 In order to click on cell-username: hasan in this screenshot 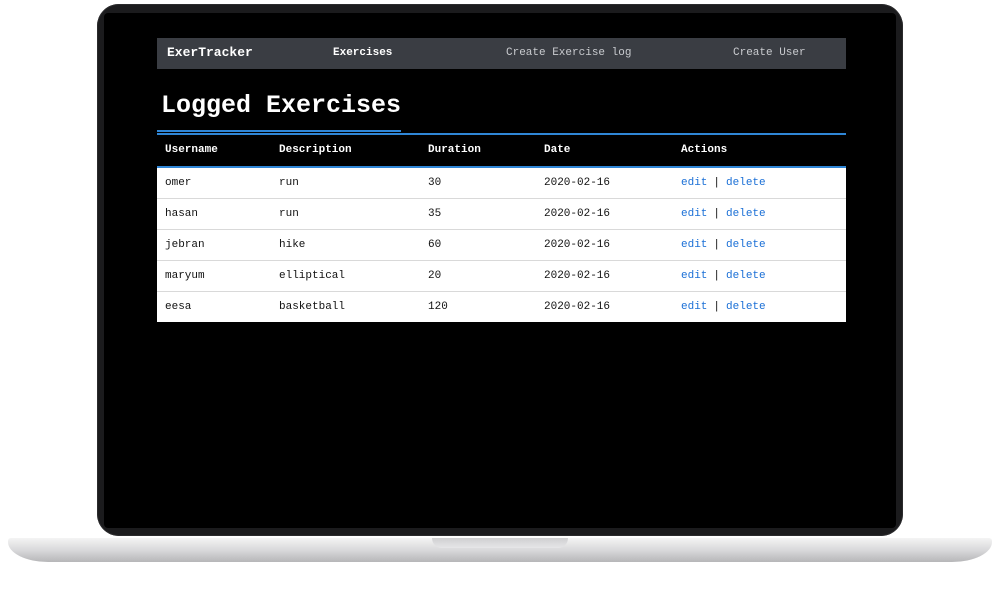, I will do `click(182, 214)`.